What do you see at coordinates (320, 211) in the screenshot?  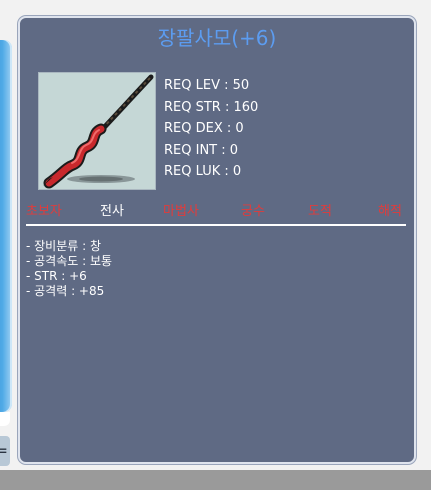 I see `job-thief: 도적` at bounding box center [320, 211].